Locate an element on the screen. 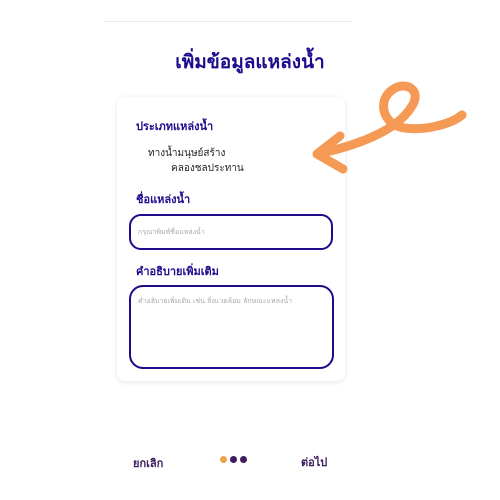 This screenshot has height=500, width=500. description-textarea is located at coordinates (231, 327).